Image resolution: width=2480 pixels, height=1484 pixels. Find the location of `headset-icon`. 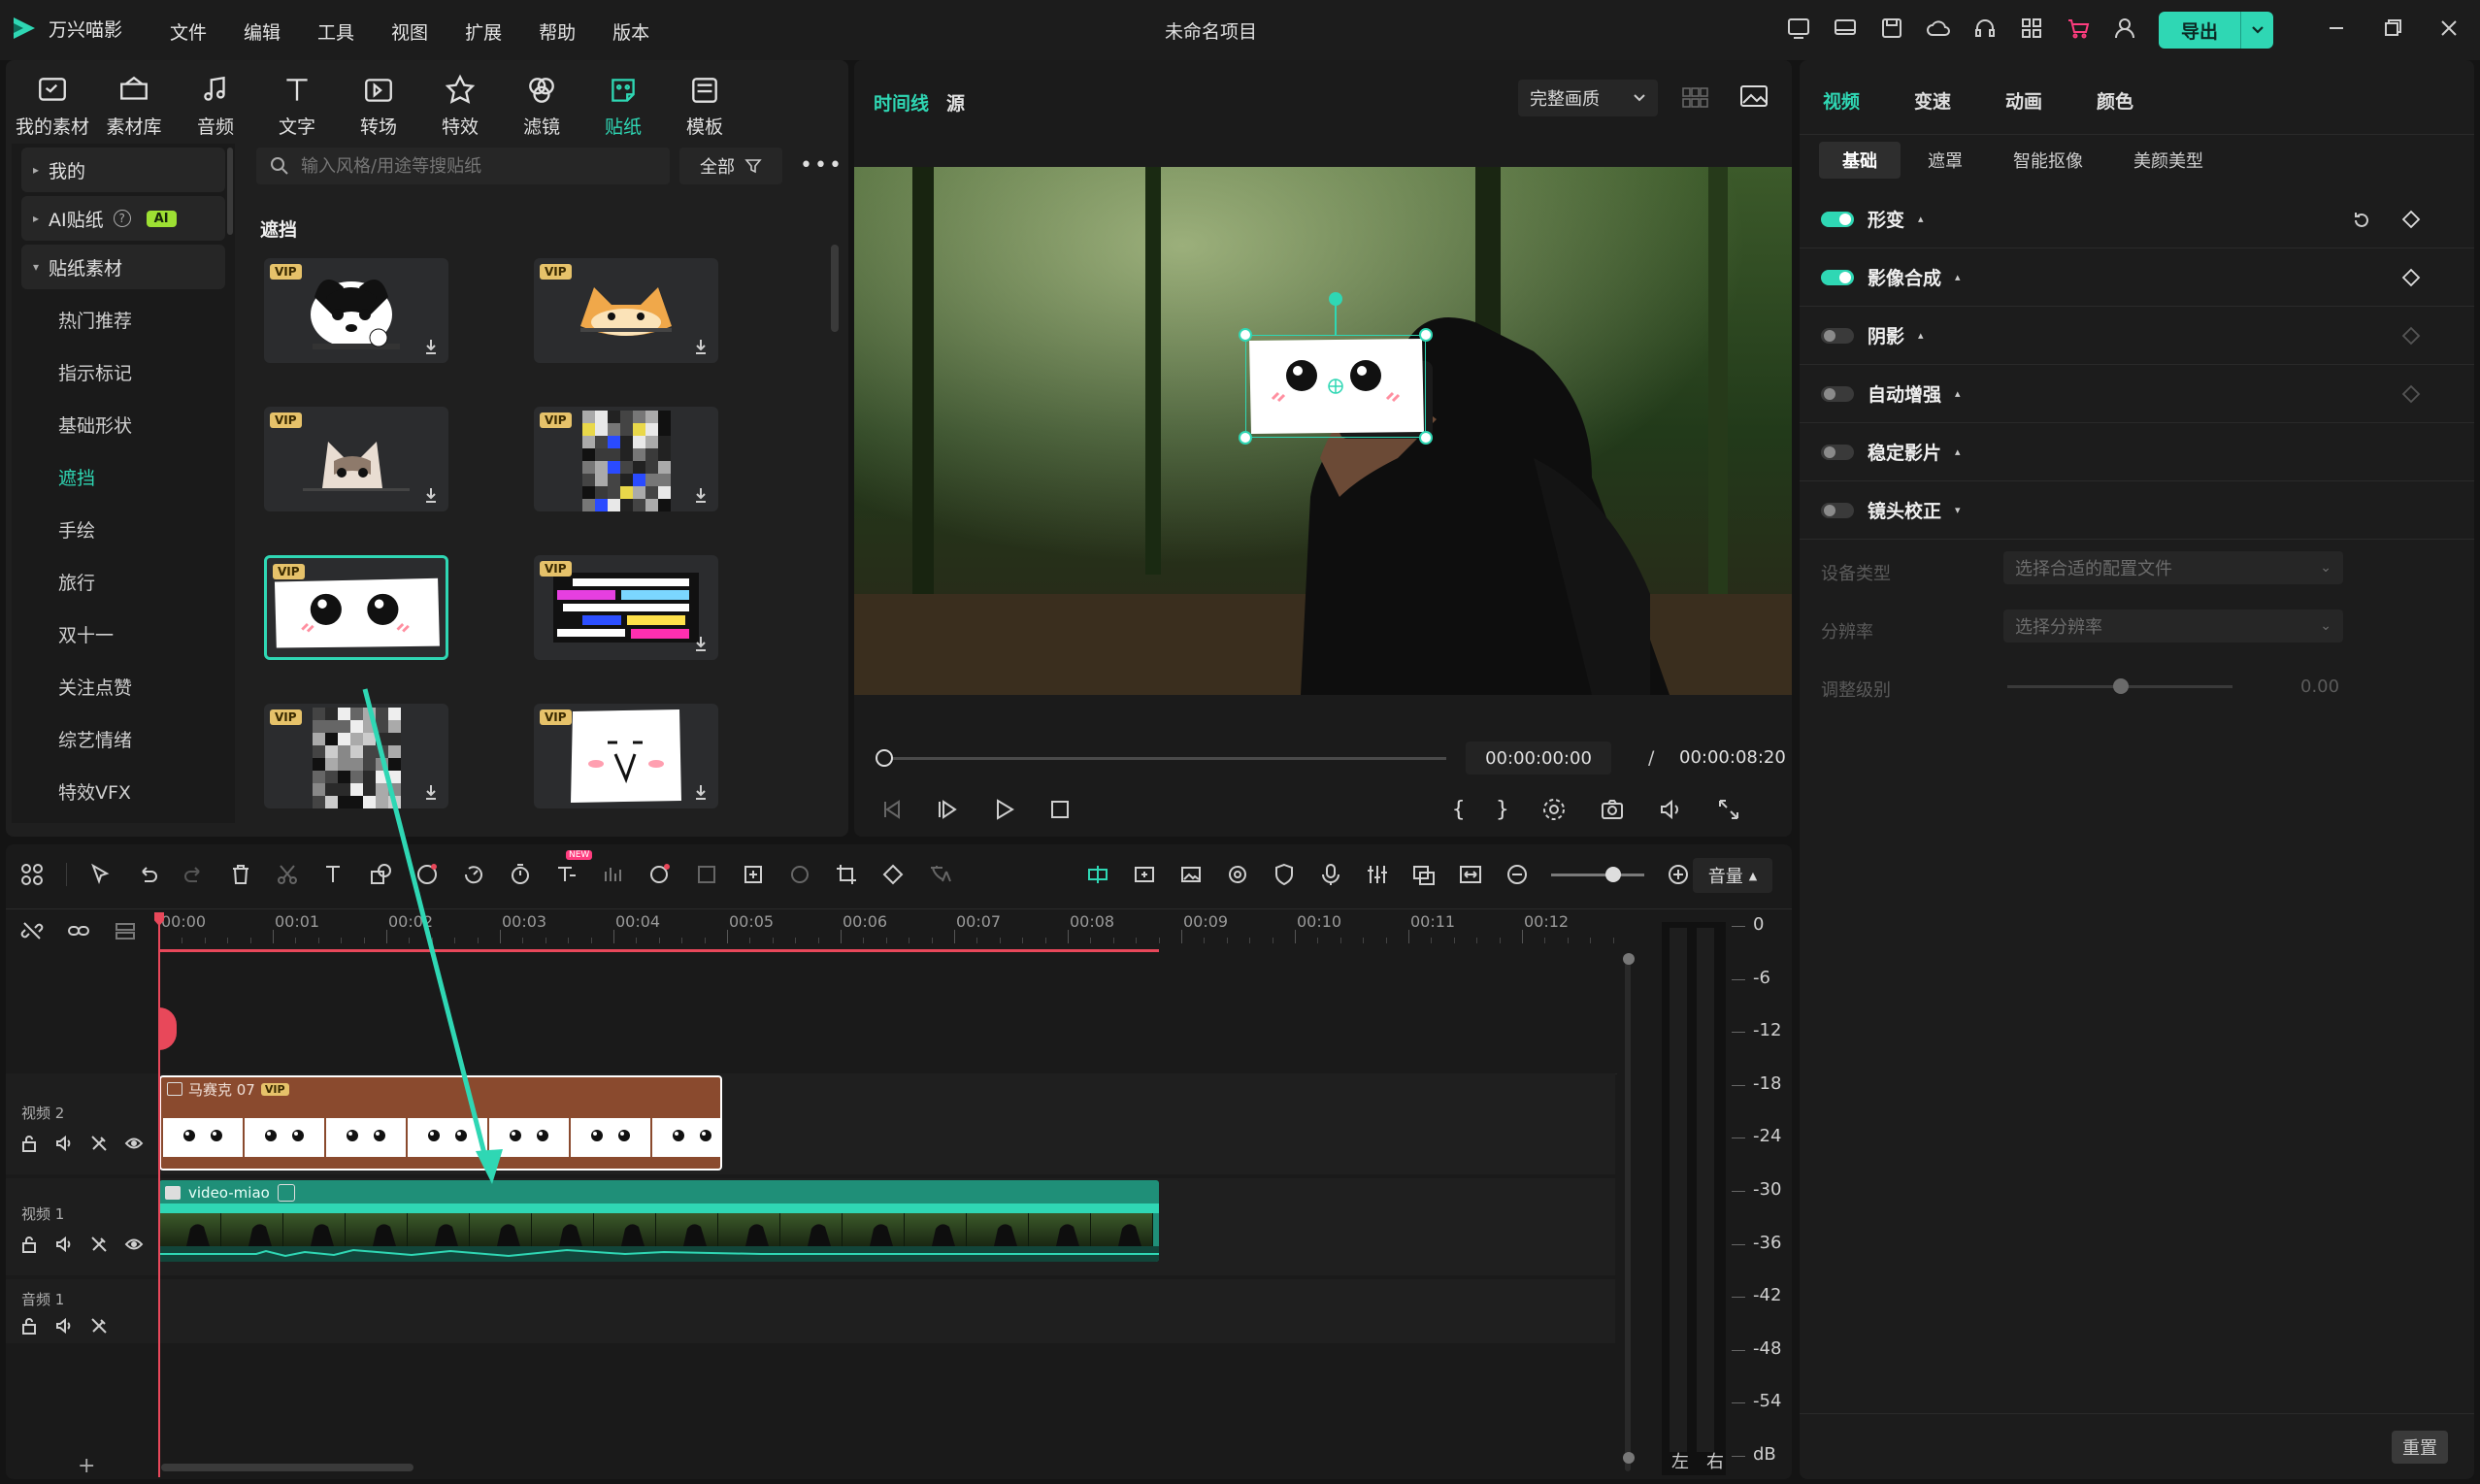

headset-icon is located at coordinates (1985, 28).